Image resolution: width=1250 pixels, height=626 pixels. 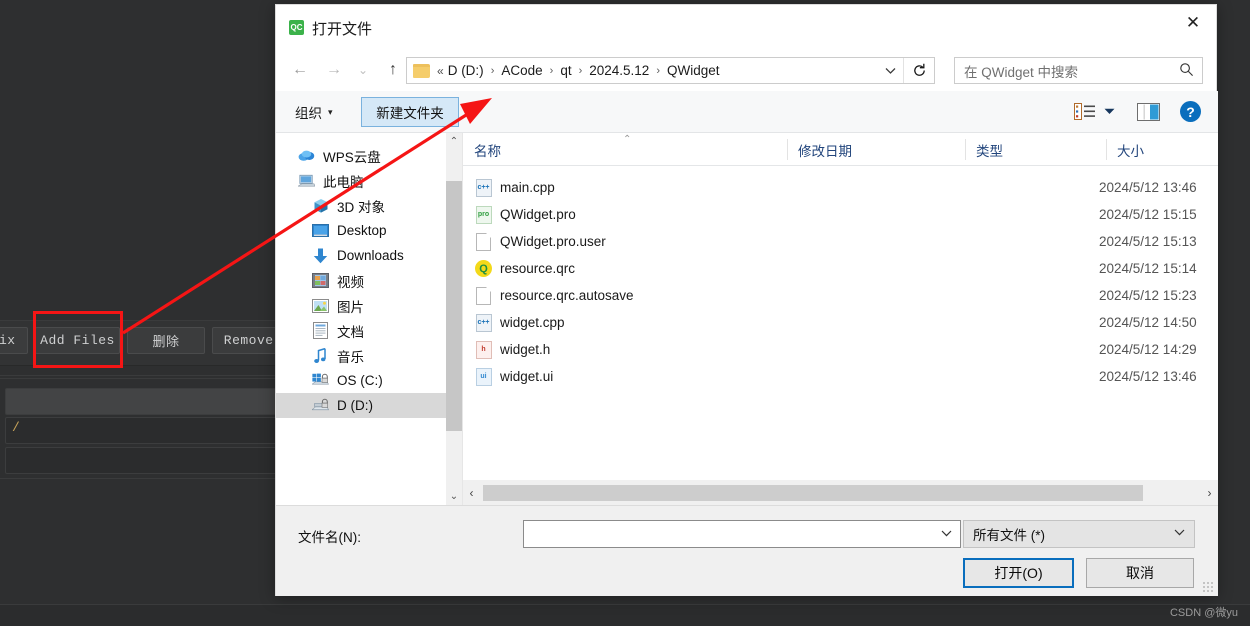 I want to click on sidebar-item-label: 3D 对象, so click(x=361, y=207).